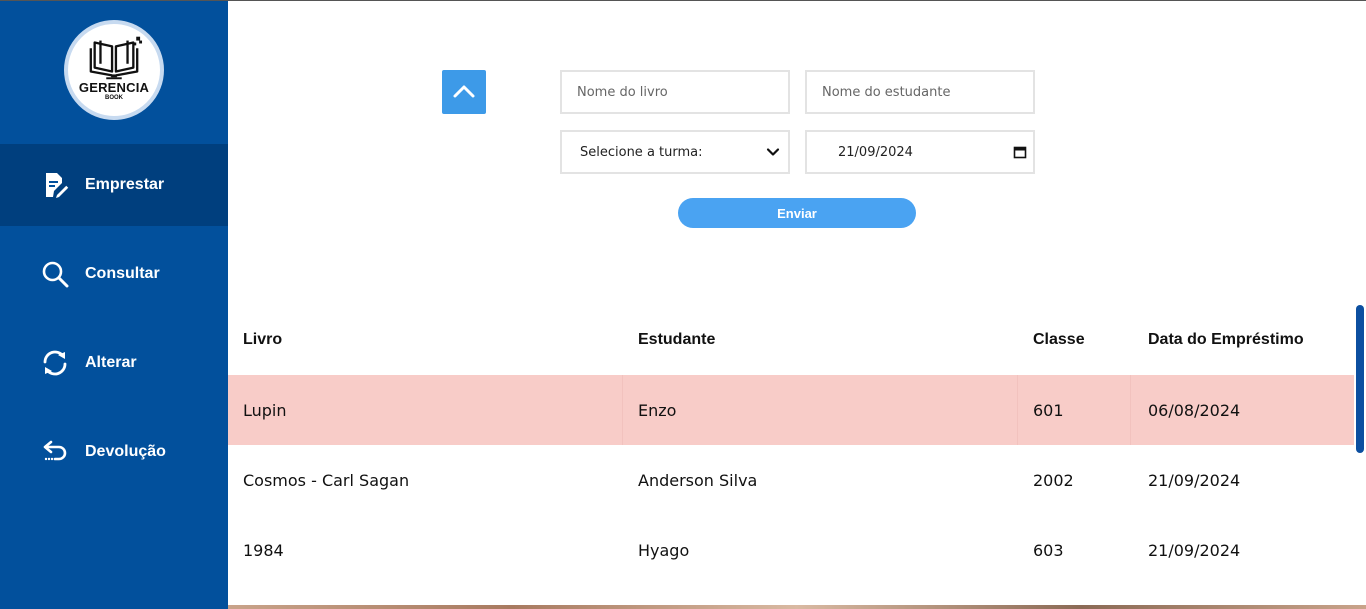  What do you see at coordinates (1059, 339) in the screenshot?
I see `column-header-classe: Classe` at bounding box center [1059, 339].